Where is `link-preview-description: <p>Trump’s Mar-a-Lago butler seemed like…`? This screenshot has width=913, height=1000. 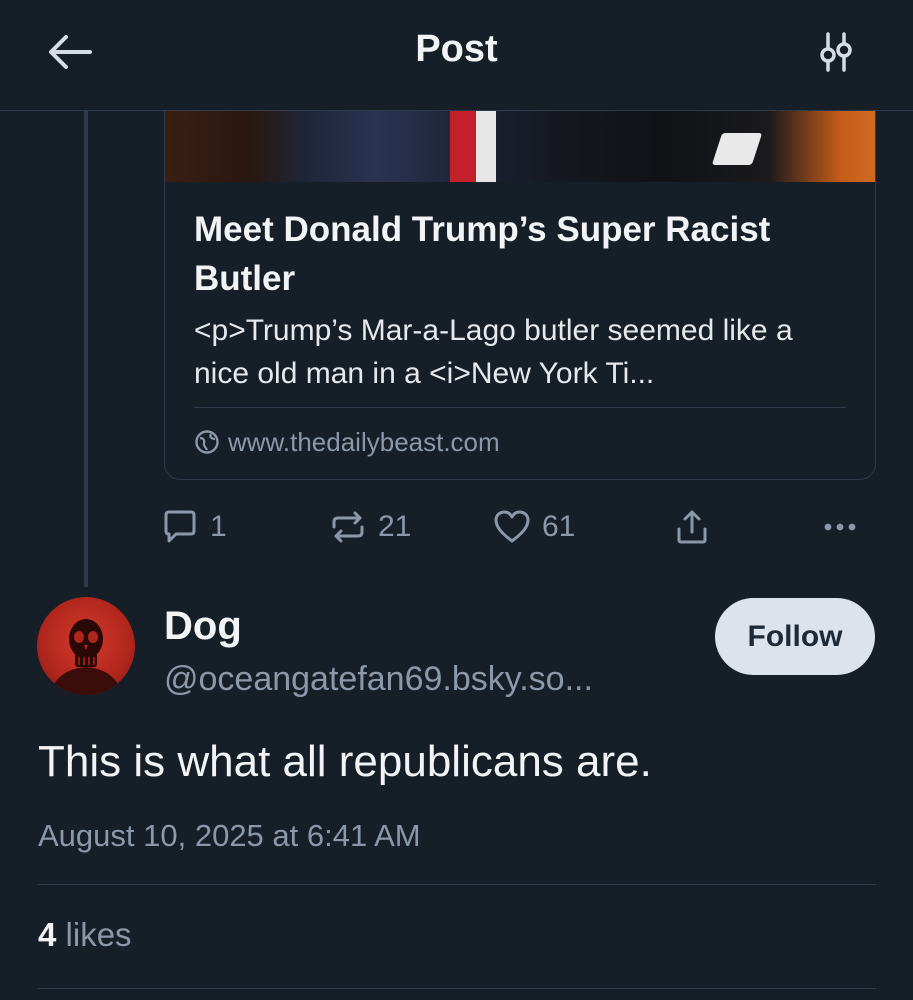 link-preview-description: <p>Trump’s Mar-a-Lago butler seemed like… is located at coordinates (493, 352).